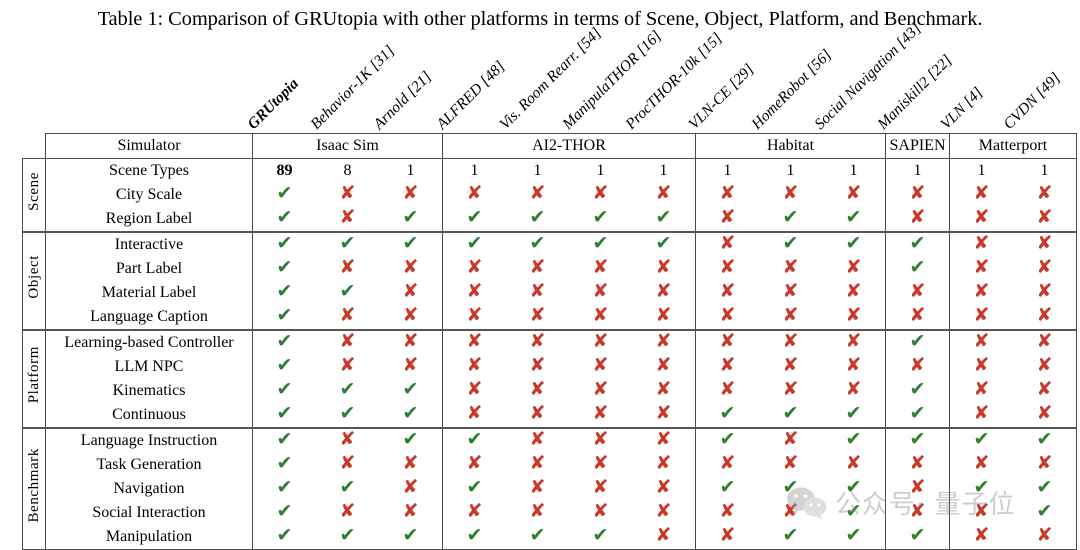 The height and width of the screenshot is (550, 1080). I want to click on section-label-platform: Platform, so click(34, 378).